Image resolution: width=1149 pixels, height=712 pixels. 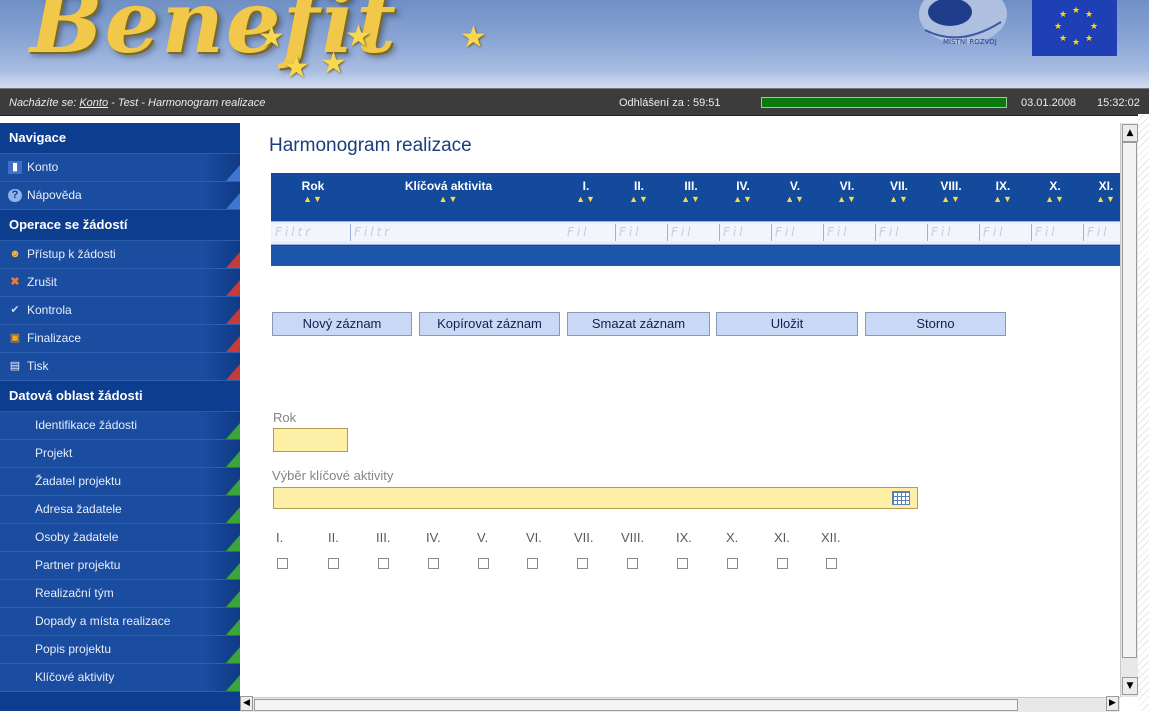 I want to click on sidebar-item-identifikace: Identifikace žádosti, so click(x=120, y=426).